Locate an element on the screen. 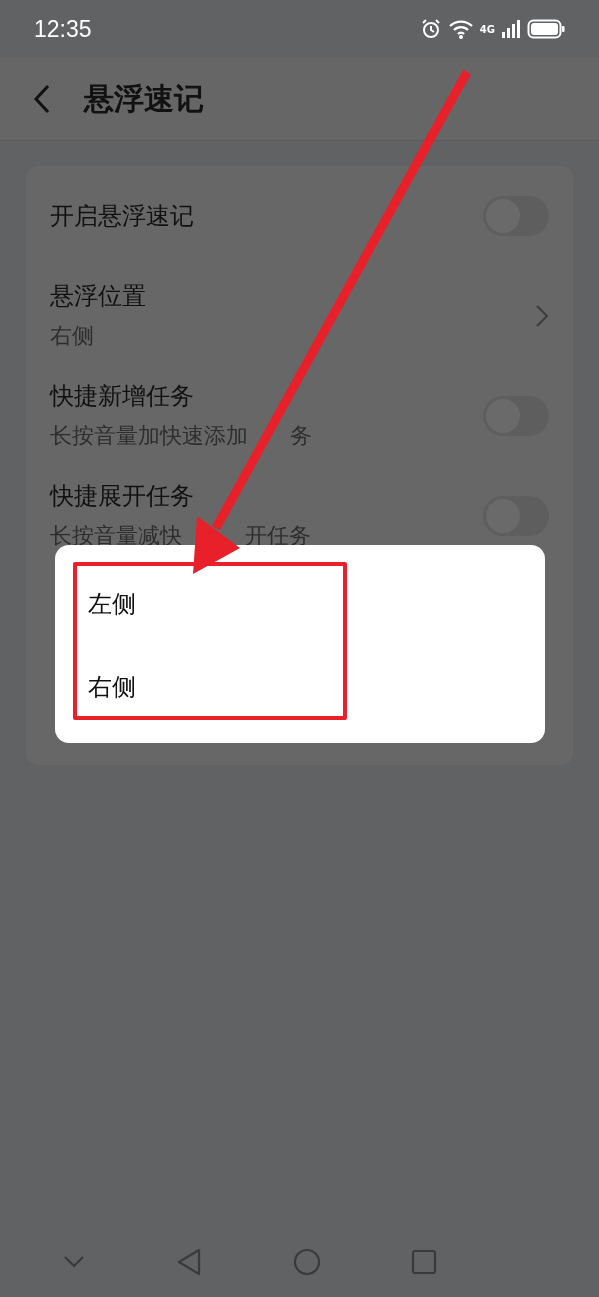  home-circle-icon is located at coordinates (306, 1262).